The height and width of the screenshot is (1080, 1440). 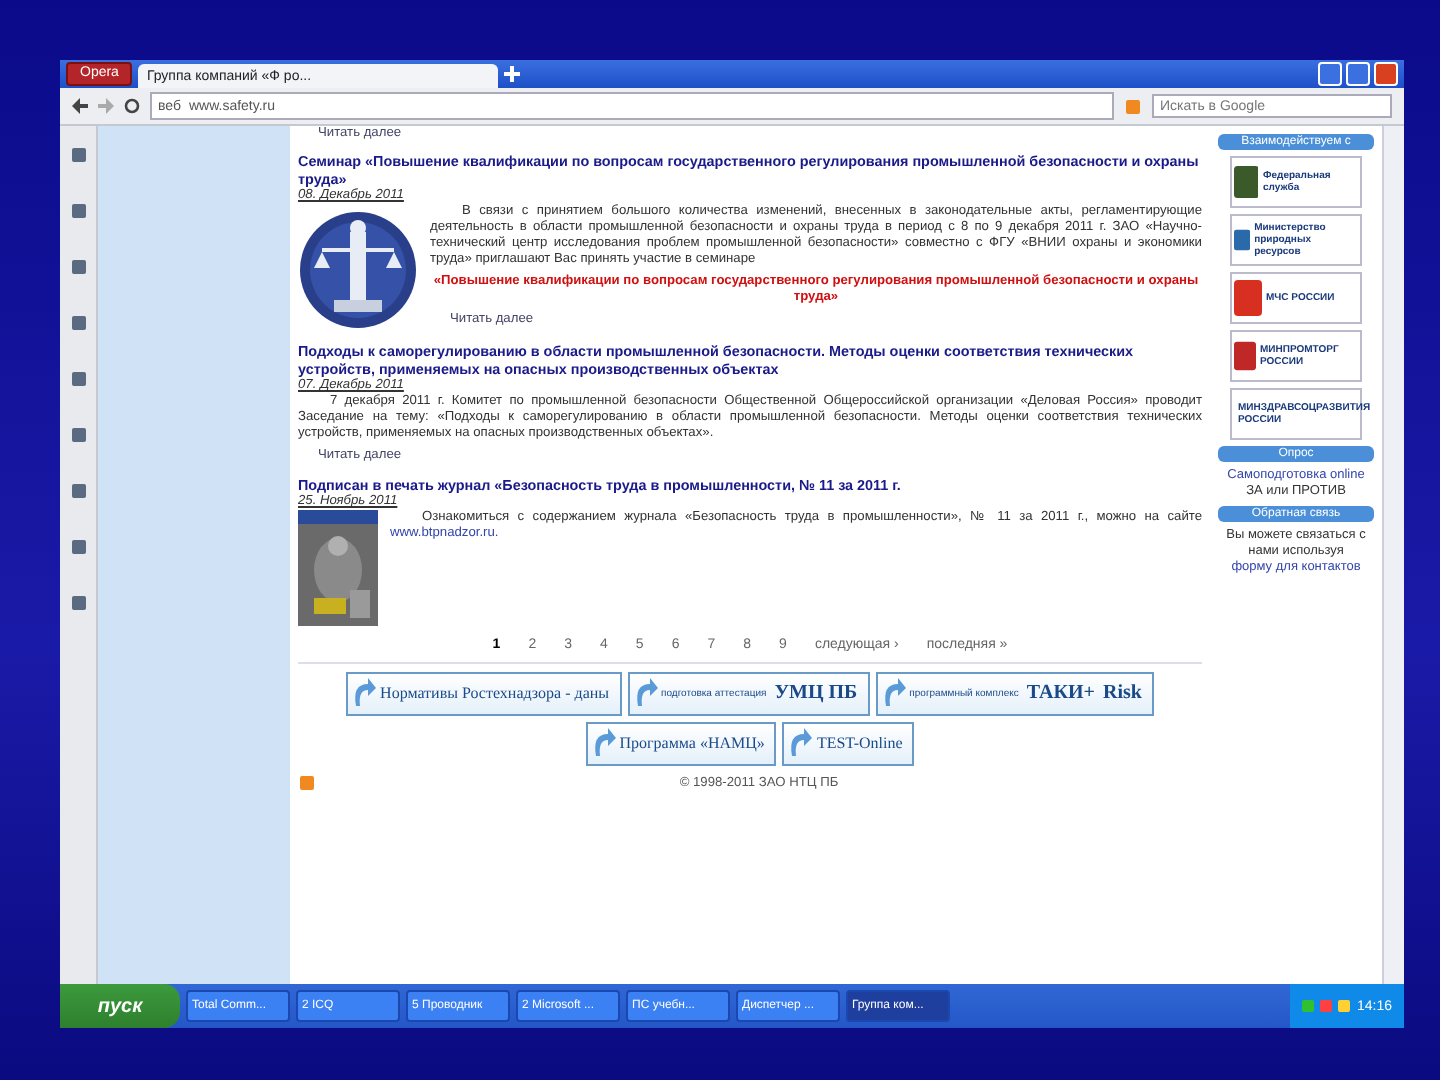 I want to click on reload-icon, so click(x=132, y=106).